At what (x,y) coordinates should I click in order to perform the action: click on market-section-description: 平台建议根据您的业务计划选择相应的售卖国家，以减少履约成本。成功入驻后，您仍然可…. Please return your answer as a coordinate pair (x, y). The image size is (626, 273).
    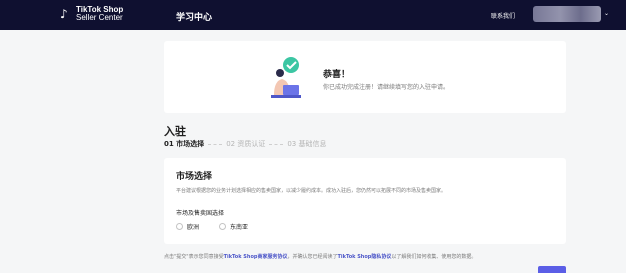
    Looking at the image, I should click on (311, 191).